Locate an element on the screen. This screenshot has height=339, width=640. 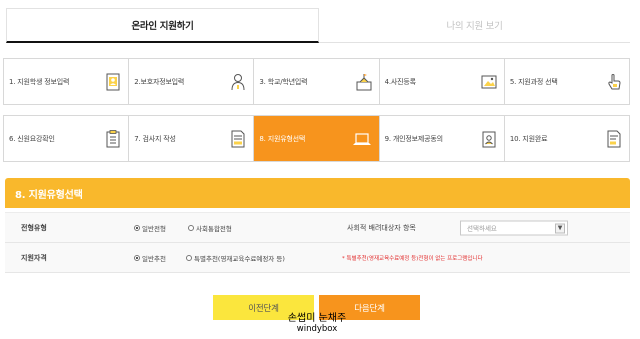
watermark: 손썹미 눈채주 windybox is located at coordinates (317, 324).